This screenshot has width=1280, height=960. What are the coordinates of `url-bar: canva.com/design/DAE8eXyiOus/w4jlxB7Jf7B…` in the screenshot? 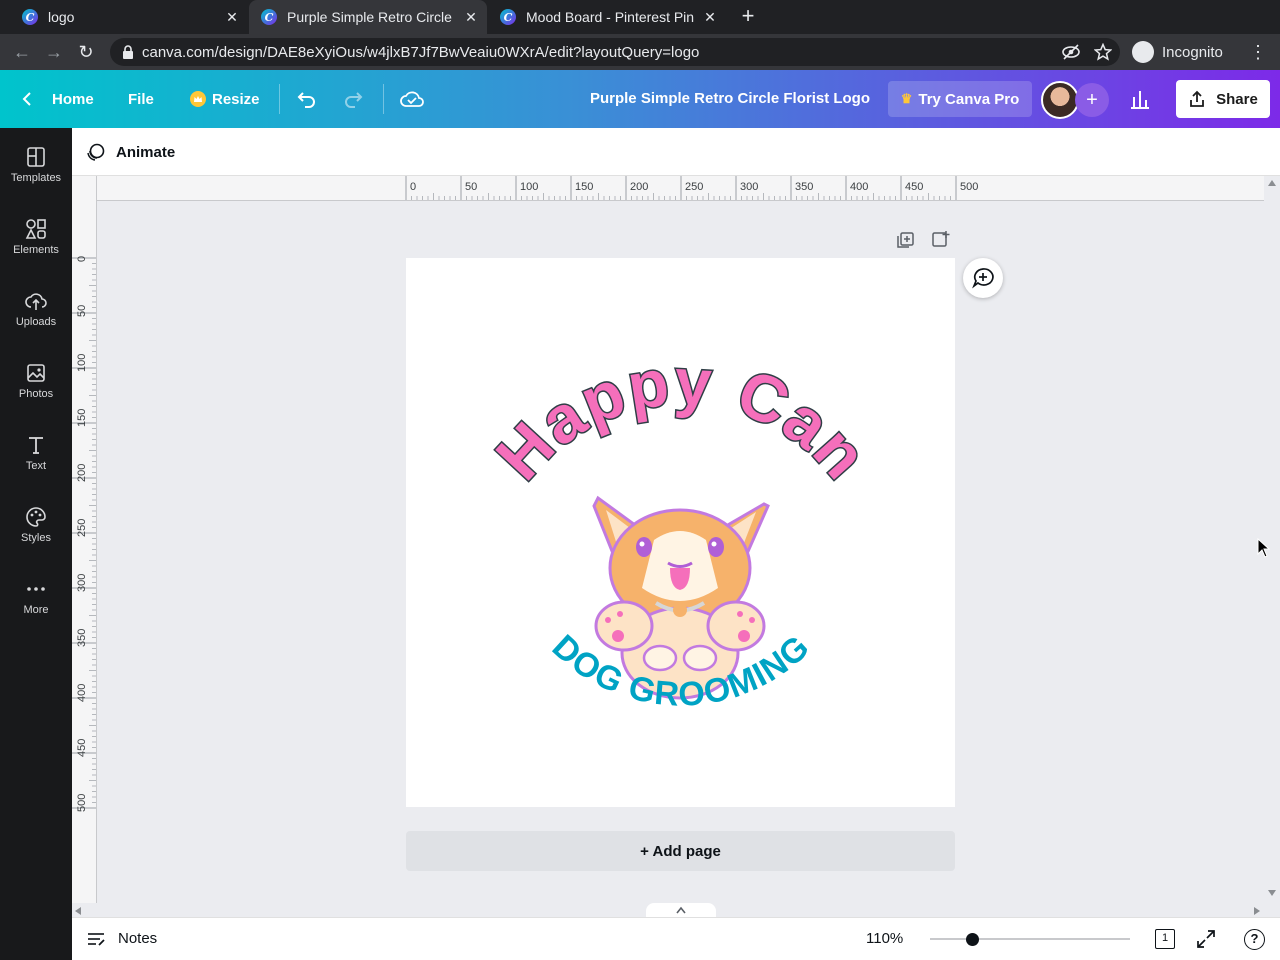 It's located at (615, 52).